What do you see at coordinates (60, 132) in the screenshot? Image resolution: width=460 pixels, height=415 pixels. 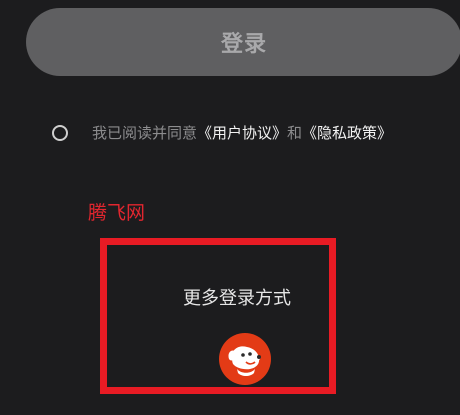 I see `agree-radio` at bounding box center [60, 132].